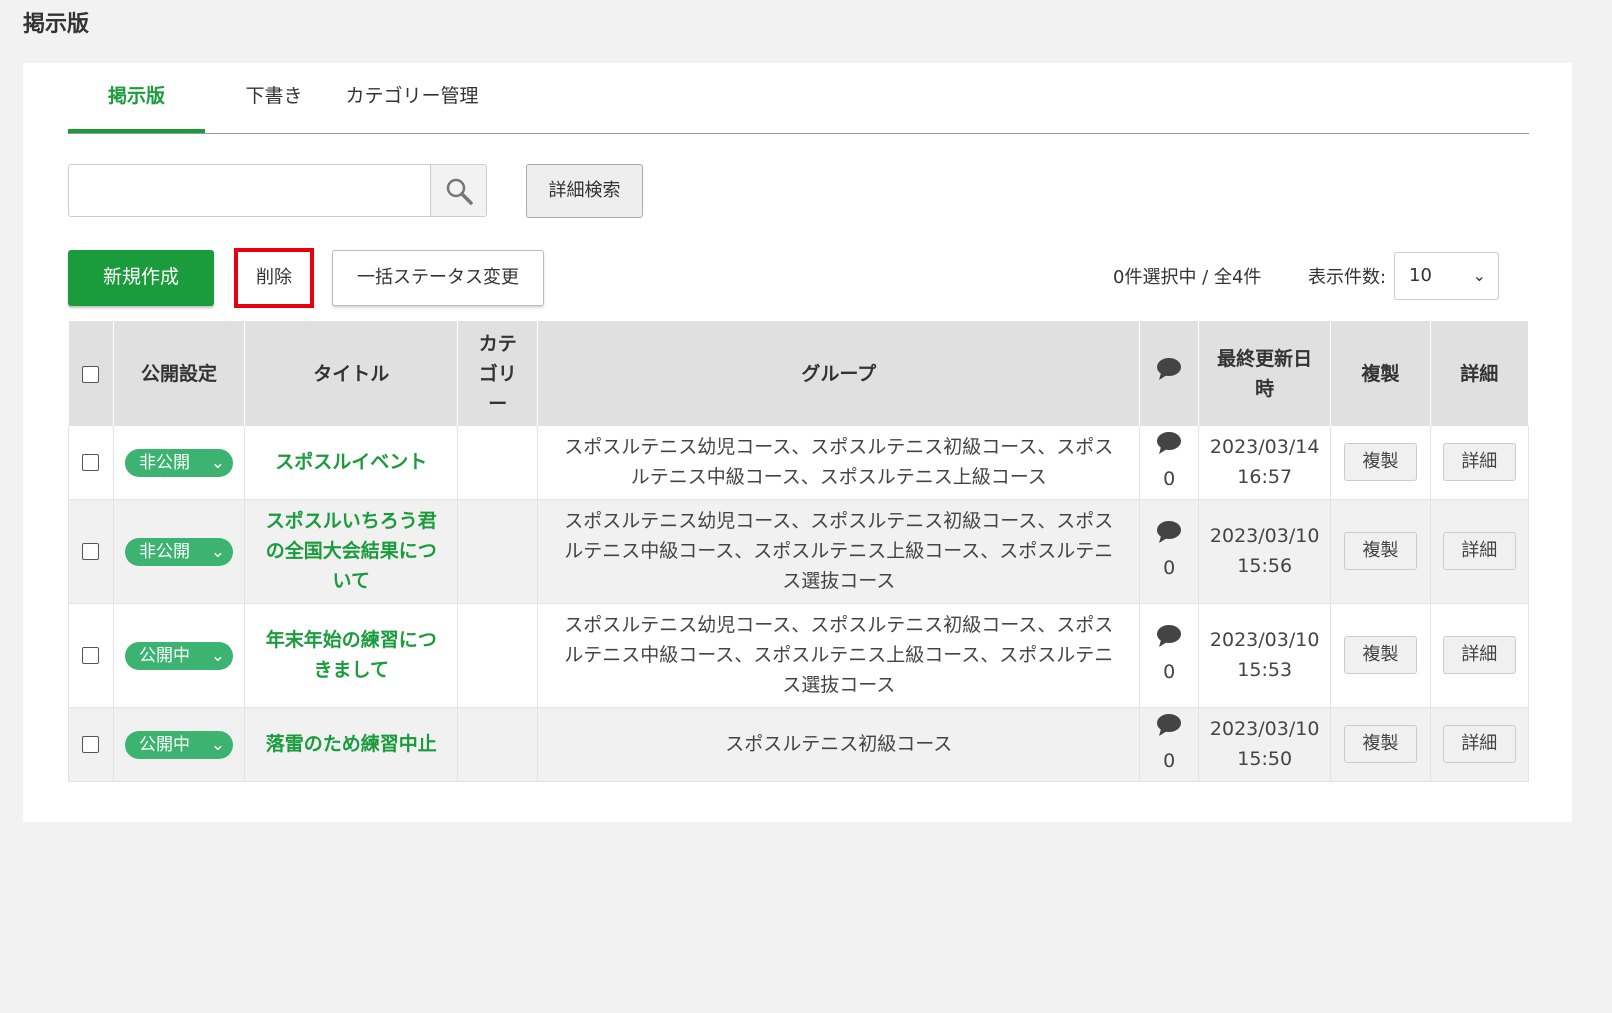 This screenshot has height=1013, width=1612. I want to click on header-copy: 複製, so click(1380, 373).